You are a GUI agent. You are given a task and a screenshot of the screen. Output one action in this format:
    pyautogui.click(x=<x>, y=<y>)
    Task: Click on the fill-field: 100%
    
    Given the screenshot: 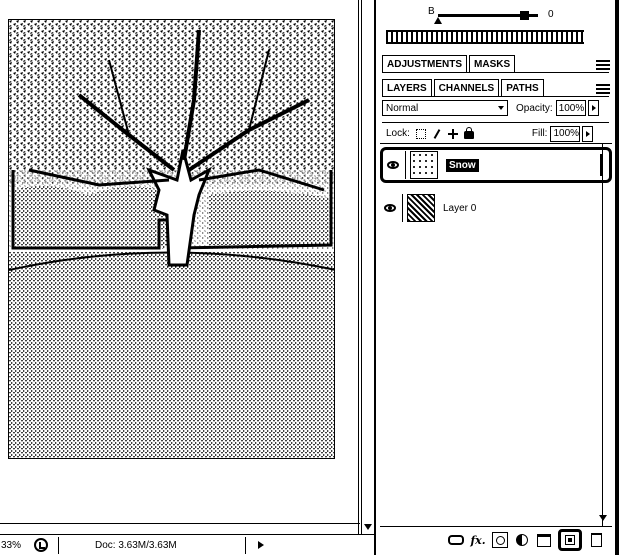 What is the action you would take?
    pyautogui.click(x=565, y=133)
    